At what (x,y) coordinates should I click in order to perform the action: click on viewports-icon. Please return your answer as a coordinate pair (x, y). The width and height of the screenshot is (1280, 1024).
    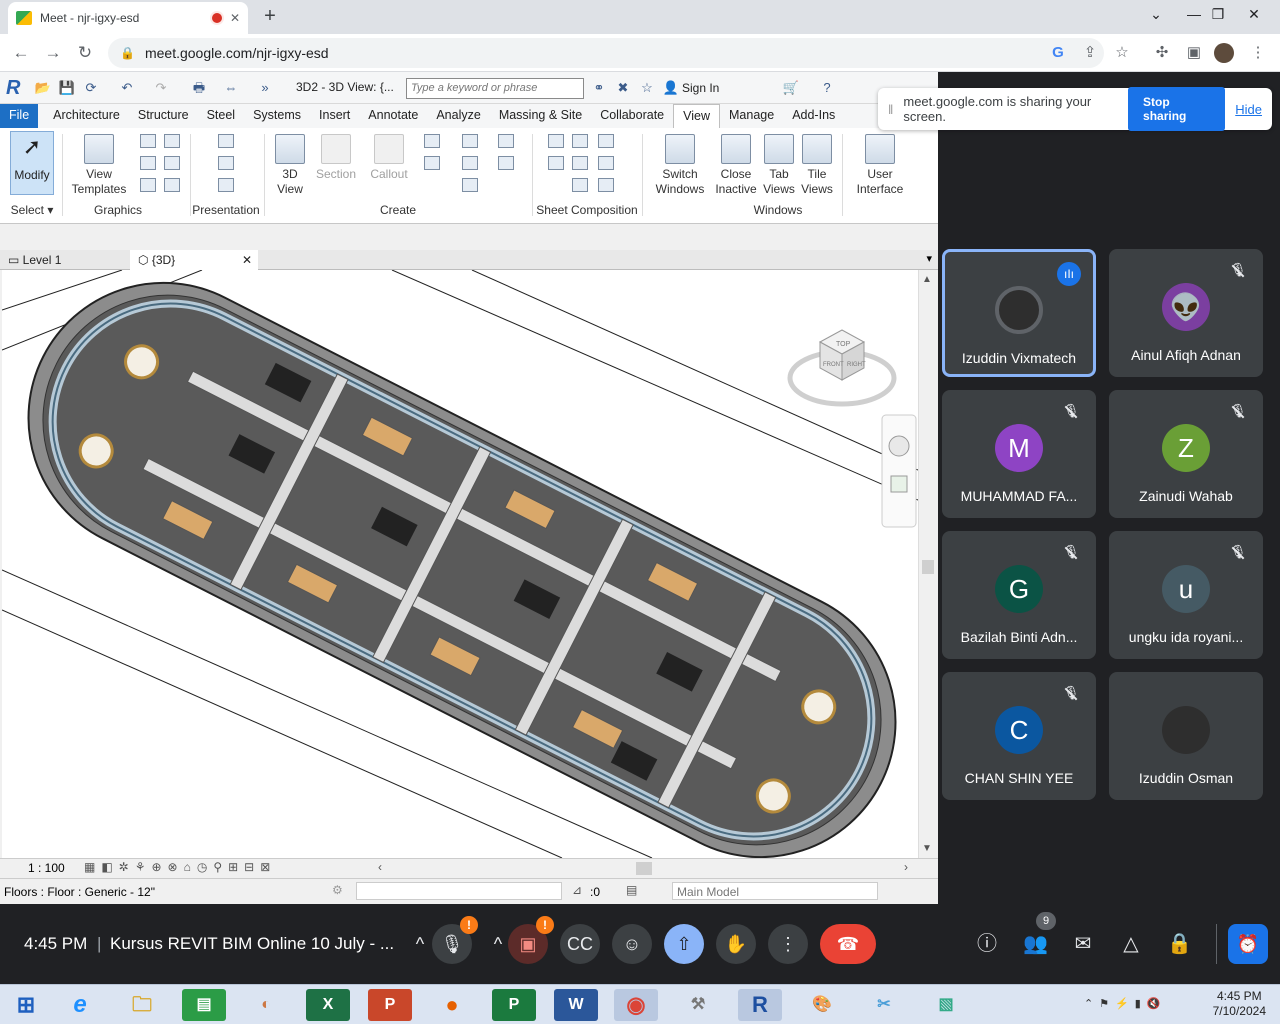
    Looking at the image, I should click on (606, 185).